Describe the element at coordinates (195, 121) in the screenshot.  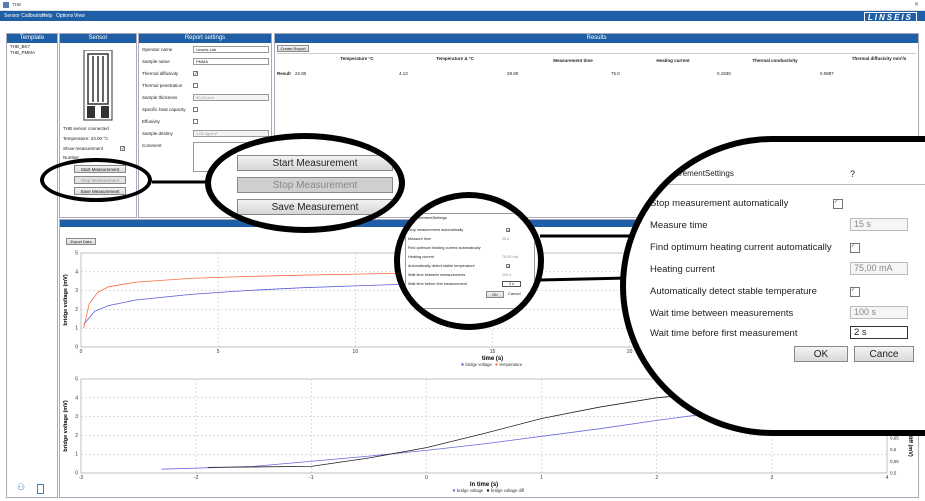
I see `effusivity-checkbox` at that location.